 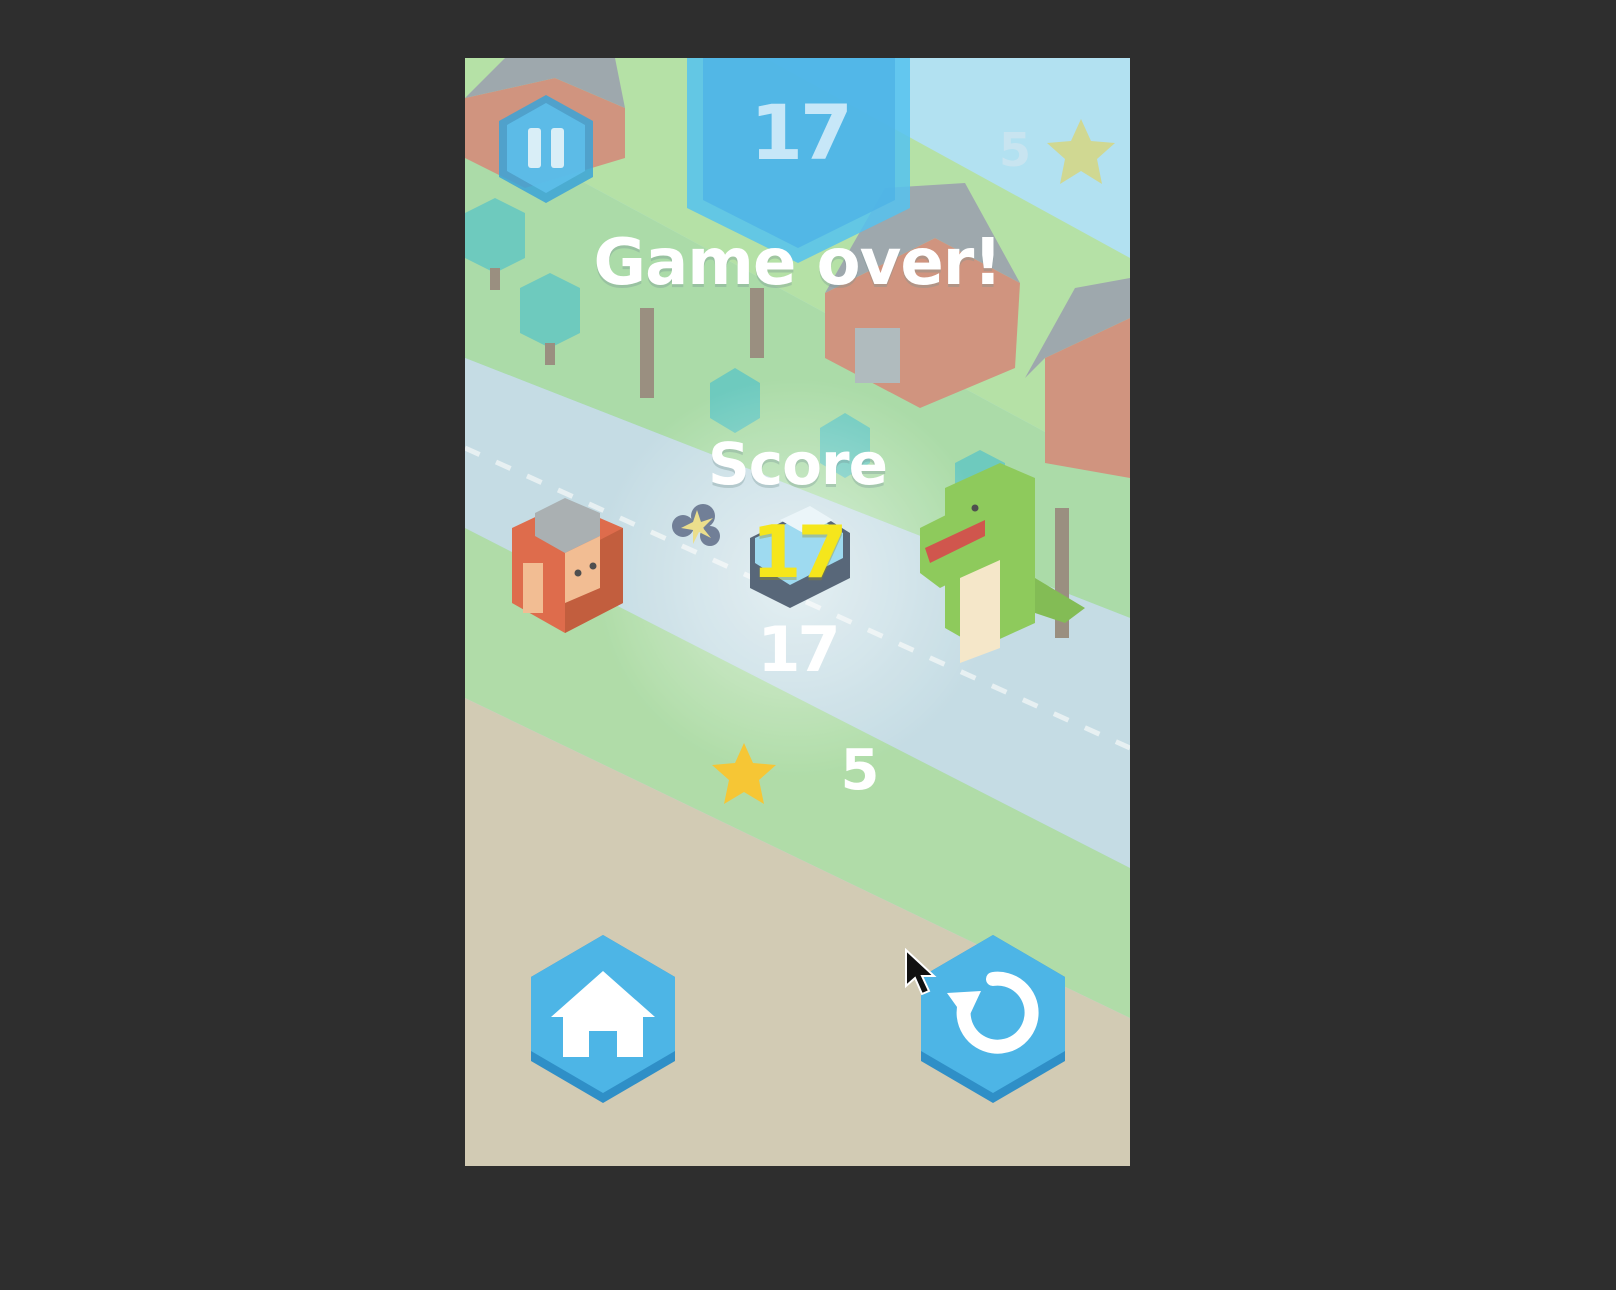 What do you see at coordinates (798, 263) in the screenshot?
I see `game-over-title: Game over!` at bounding box center [798, 263].